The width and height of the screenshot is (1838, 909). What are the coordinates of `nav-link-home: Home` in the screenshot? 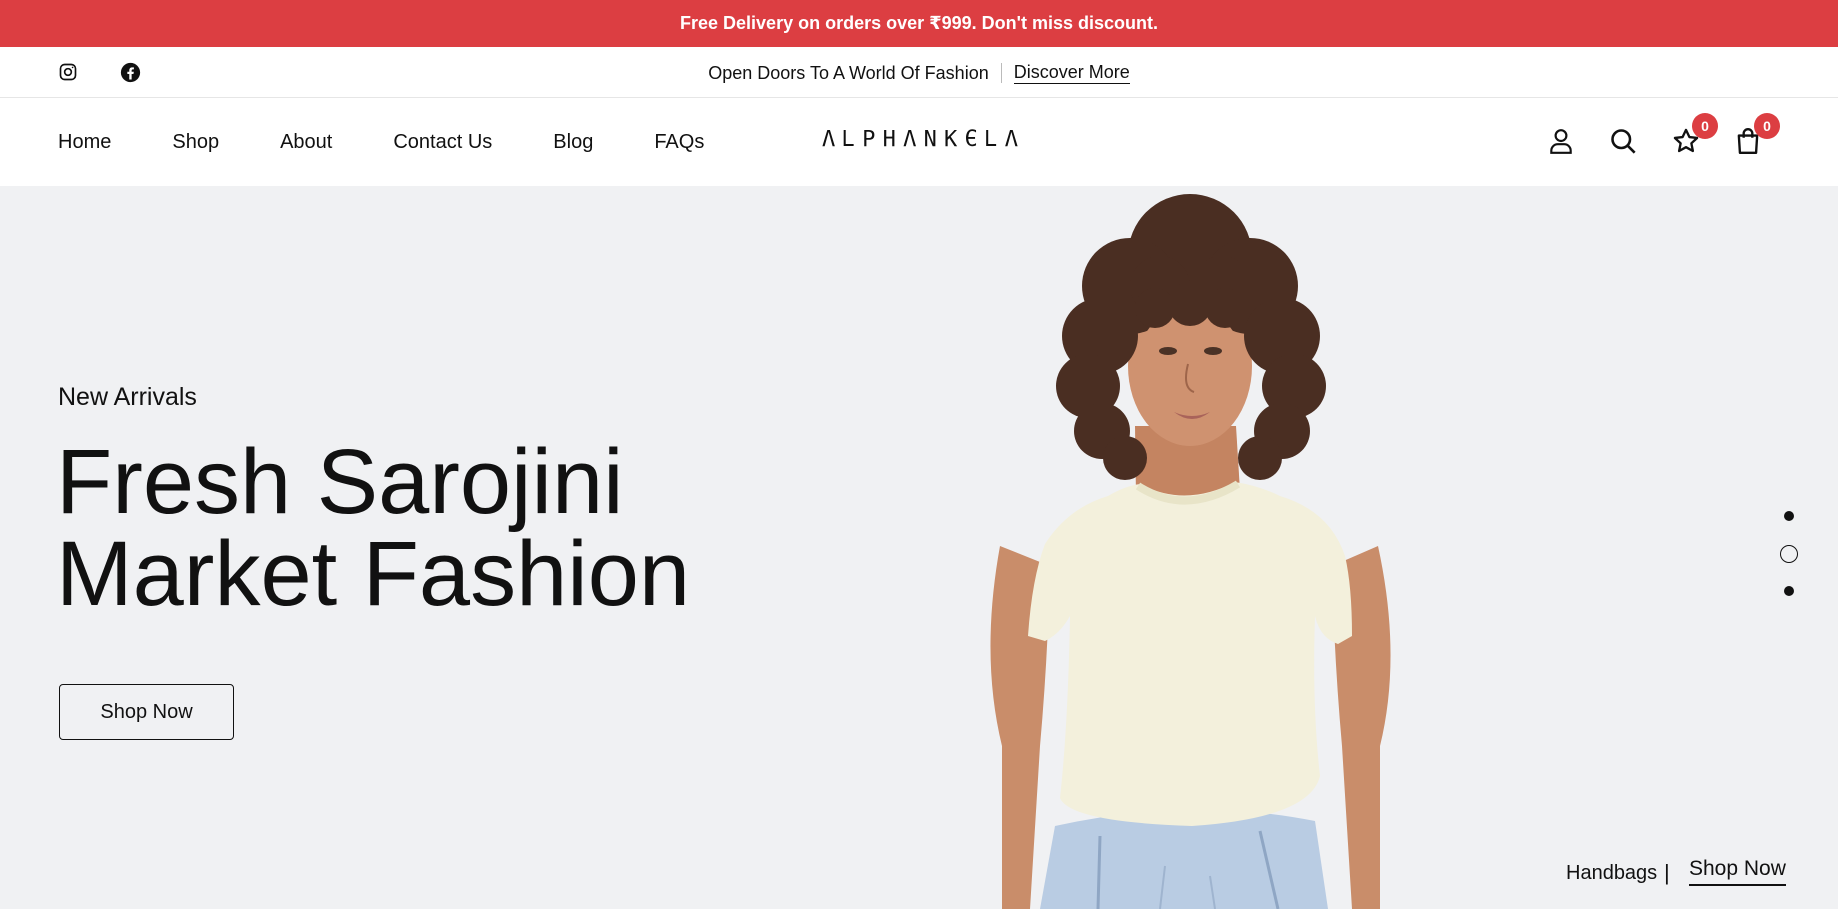 It's located at (84, 142).